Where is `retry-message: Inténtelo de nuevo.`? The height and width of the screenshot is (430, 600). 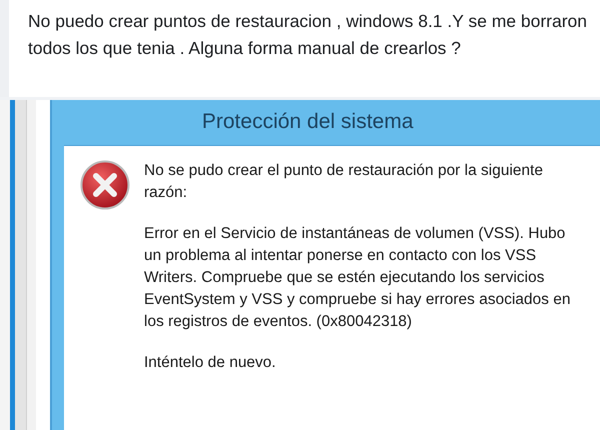 retry-message: Inténtelo de nuevo. is located at coordinates (210, 363).